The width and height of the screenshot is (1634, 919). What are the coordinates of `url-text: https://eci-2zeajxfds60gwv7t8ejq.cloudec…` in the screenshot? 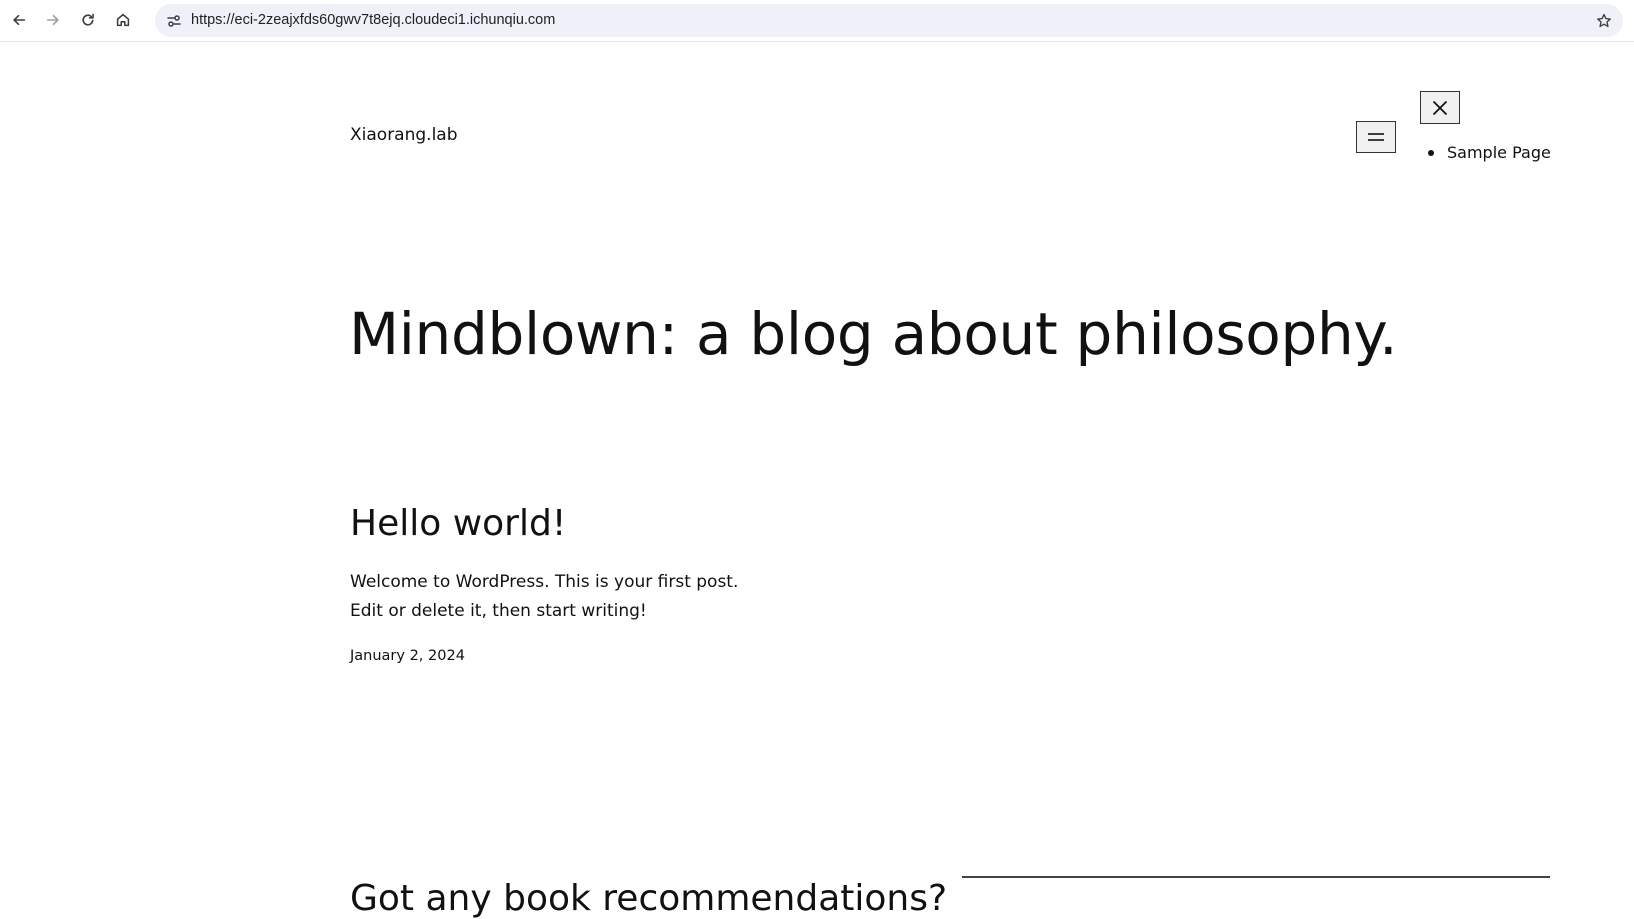 It's located at (373, 20).